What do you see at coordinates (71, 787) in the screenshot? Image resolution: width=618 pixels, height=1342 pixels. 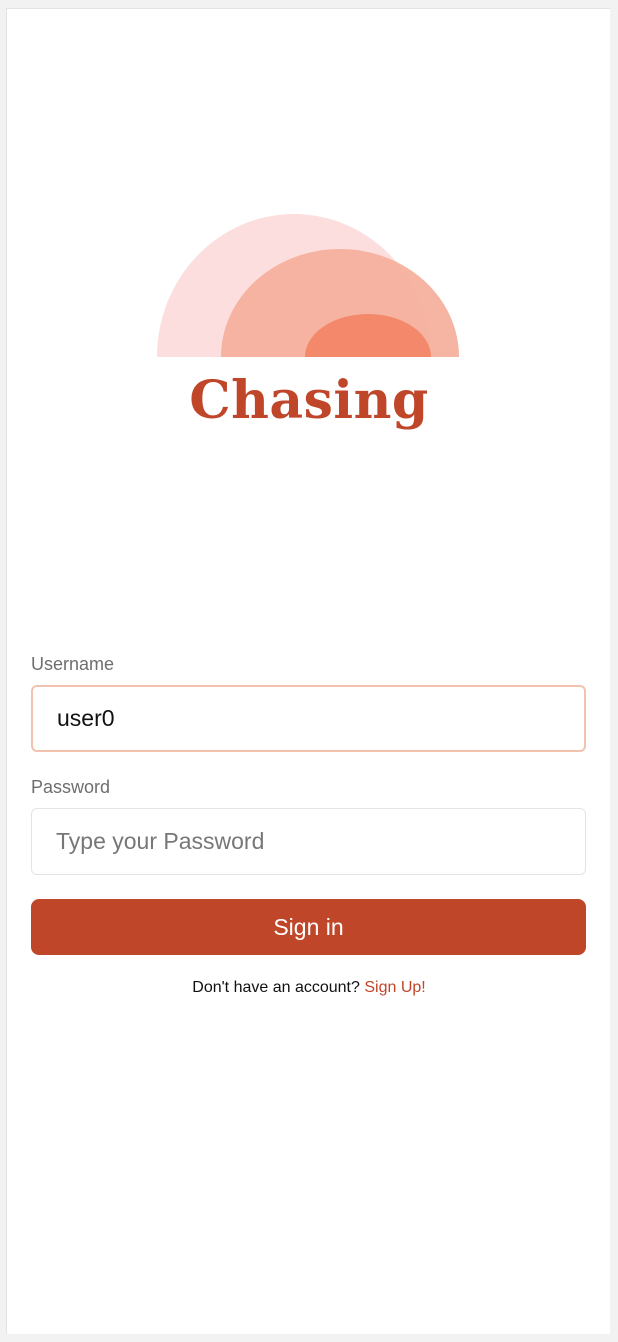 I see `password-label: Password` at bounding box center [71, 787].